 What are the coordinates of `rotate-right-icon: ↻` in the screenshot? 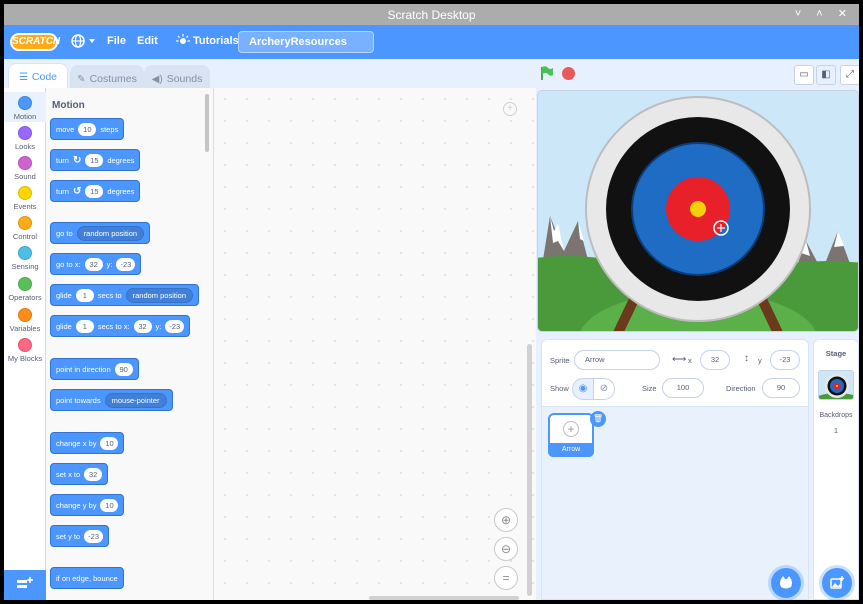 It's located at (77, 160).